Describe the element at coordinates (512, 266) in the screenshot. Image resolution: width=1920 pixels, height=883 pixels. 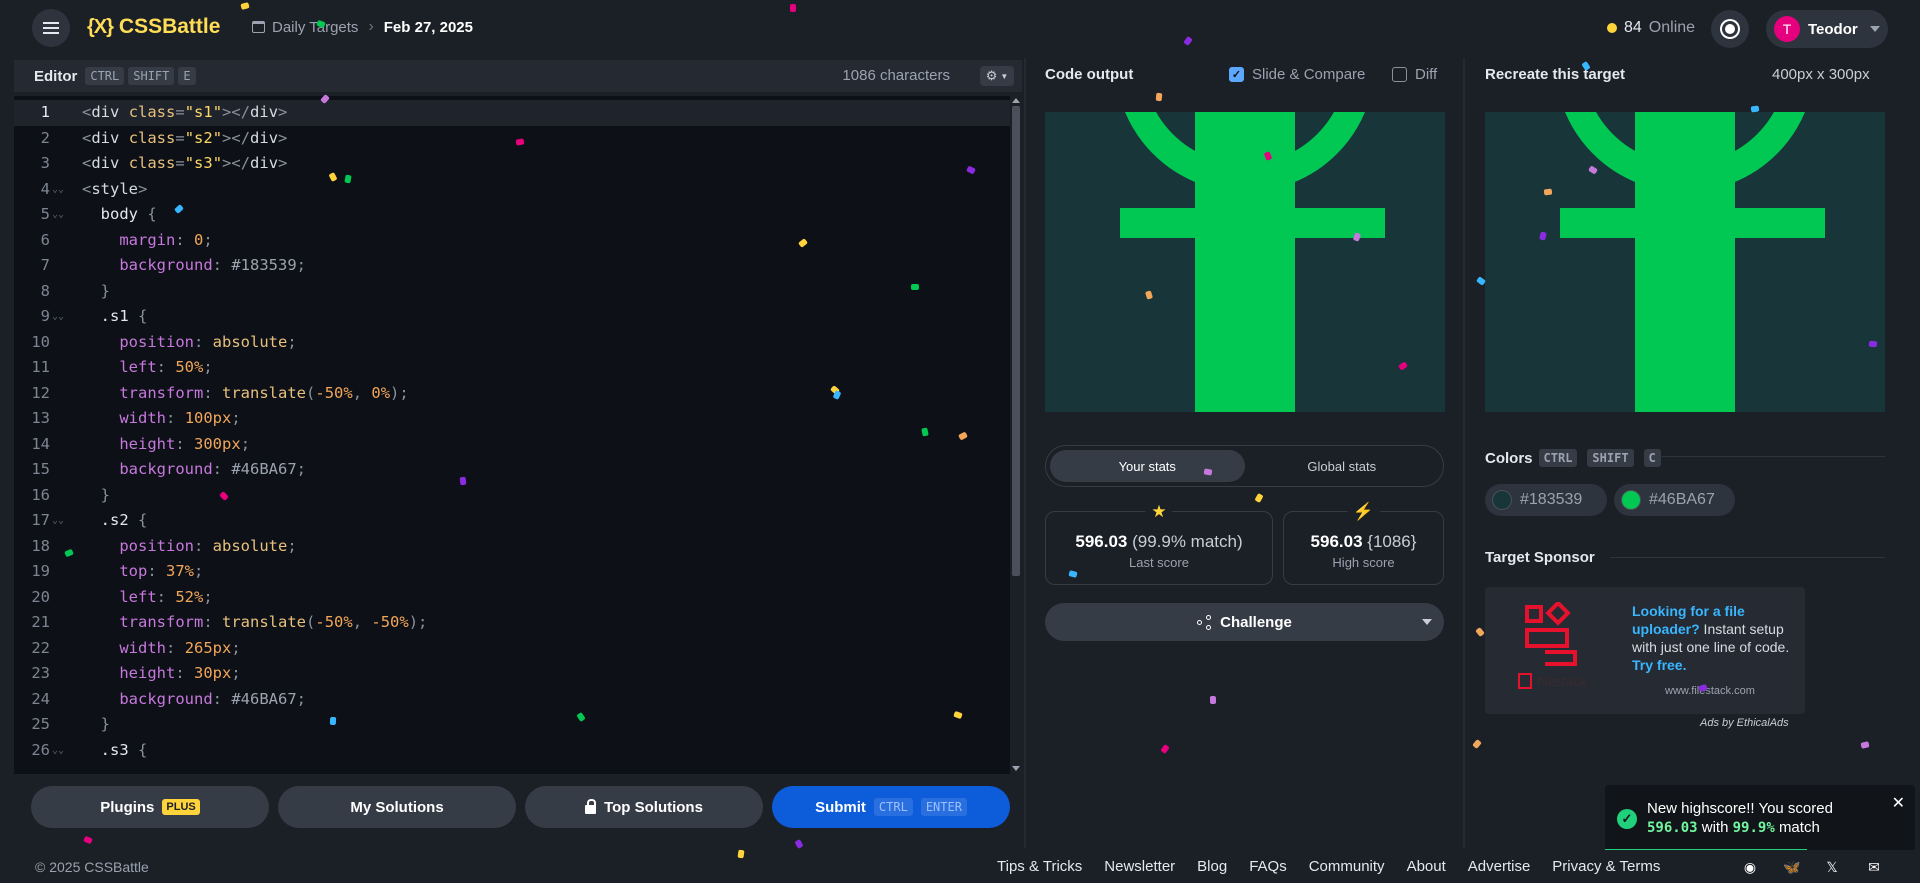
I see `code-line: 7 background: #183539;` at that location.